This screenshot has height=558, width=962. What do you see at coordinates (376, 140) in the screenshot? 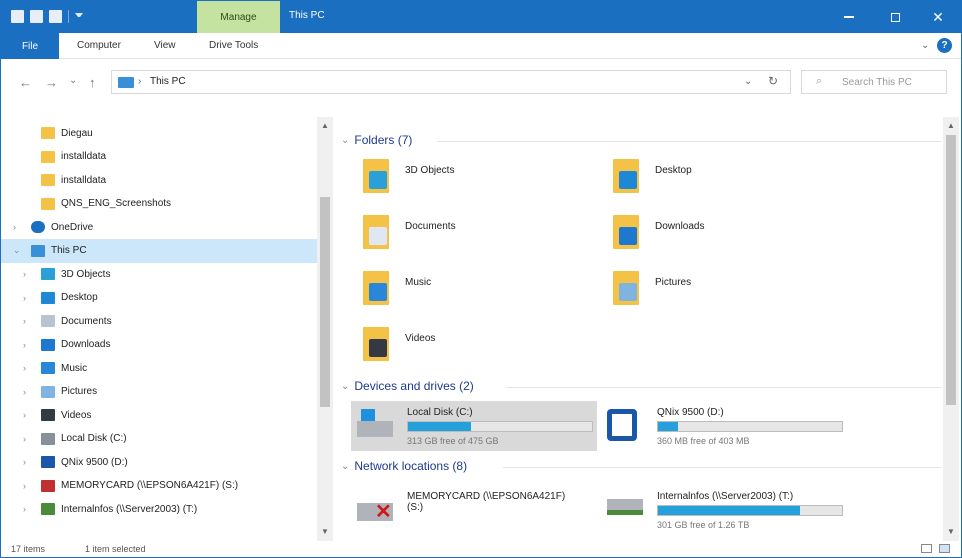
I see `group-header-folders: ⌄ Folders (7)` at bounding box center [376, 140].